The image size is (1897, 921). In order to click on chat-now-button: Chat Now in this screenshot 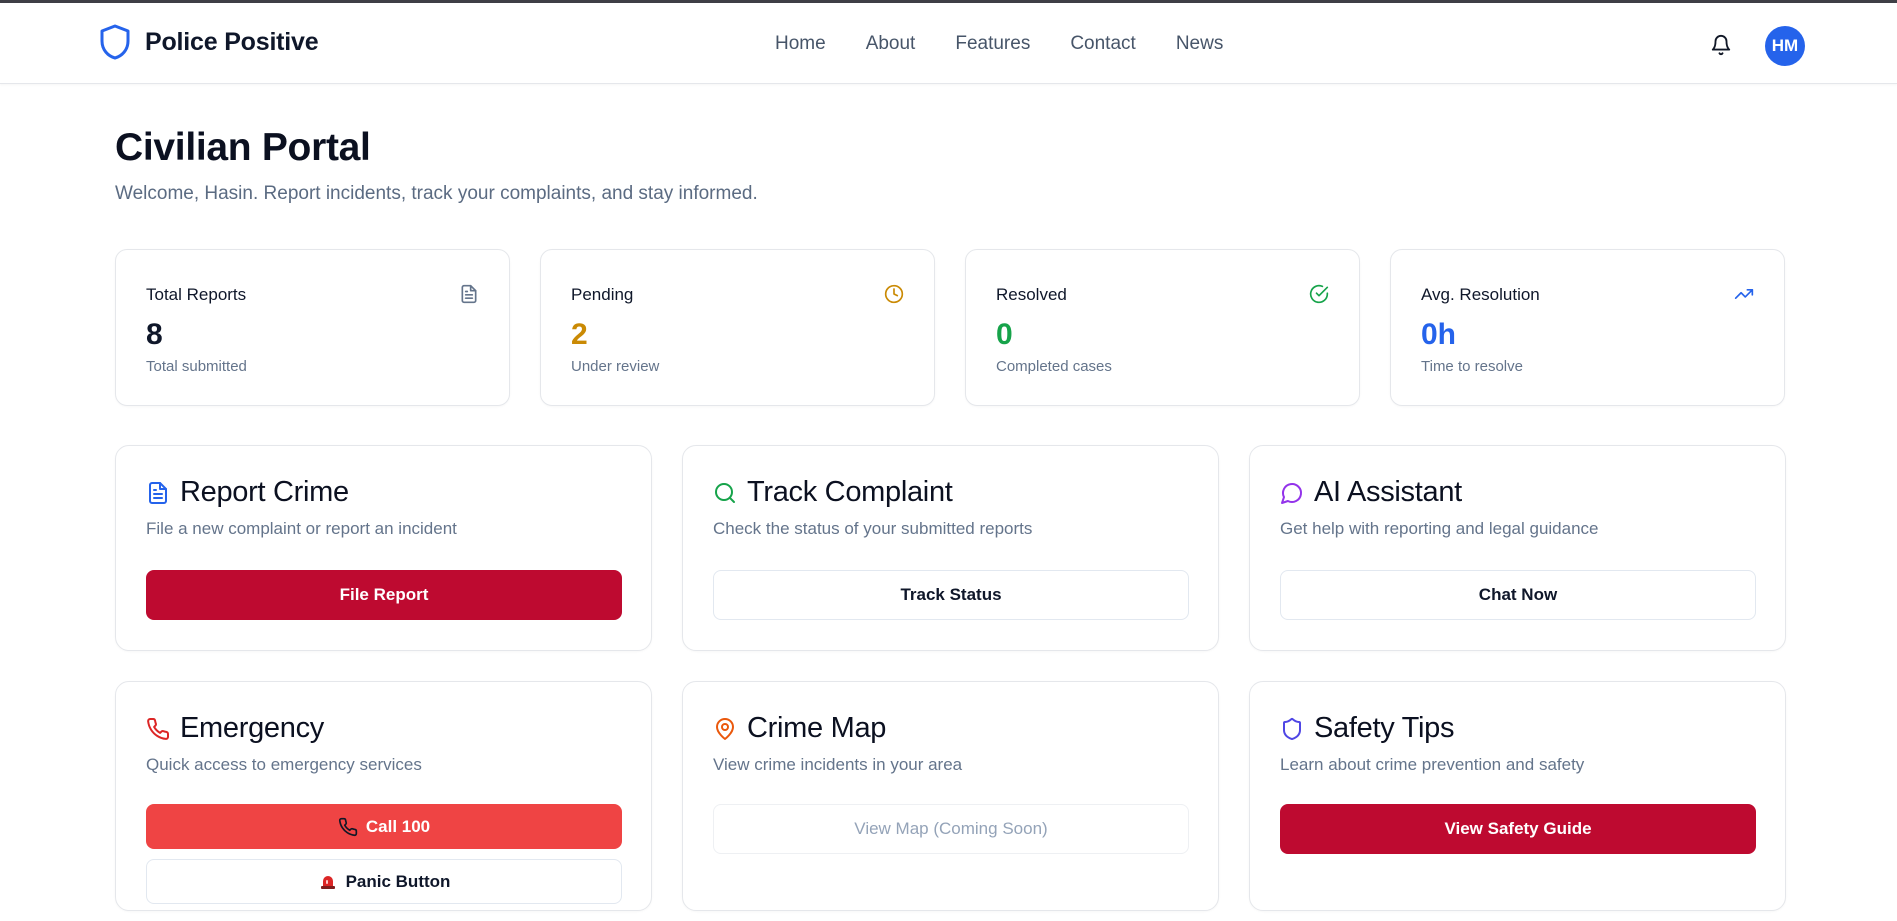, I will do `click(1518, 595)`.